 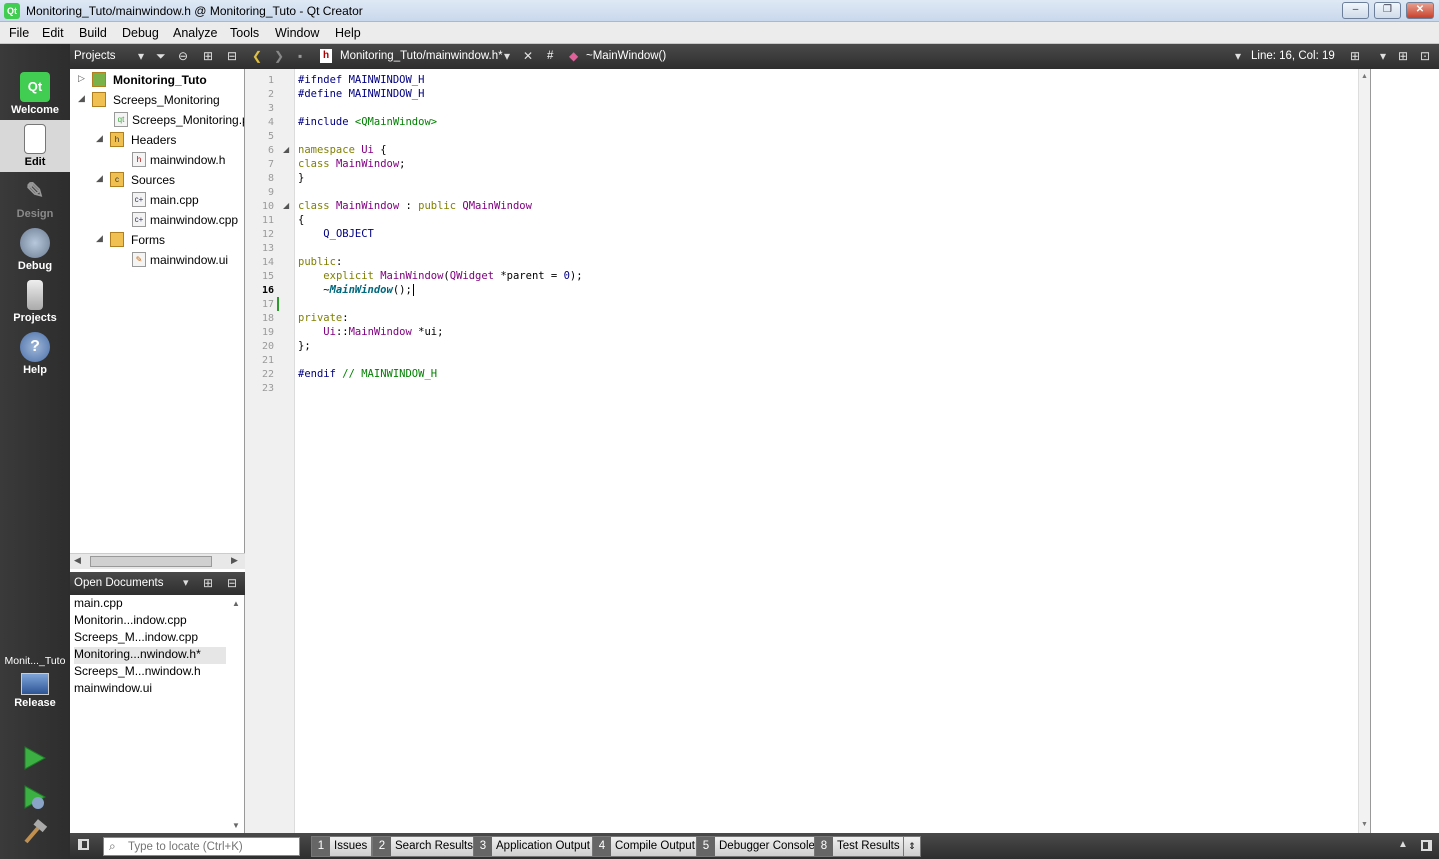 What do you see at coordinates (137, 672) in the screenshot?
I see `open-doc-item: Screeps_M...nwindow.h` at bounding box center [137, 672].